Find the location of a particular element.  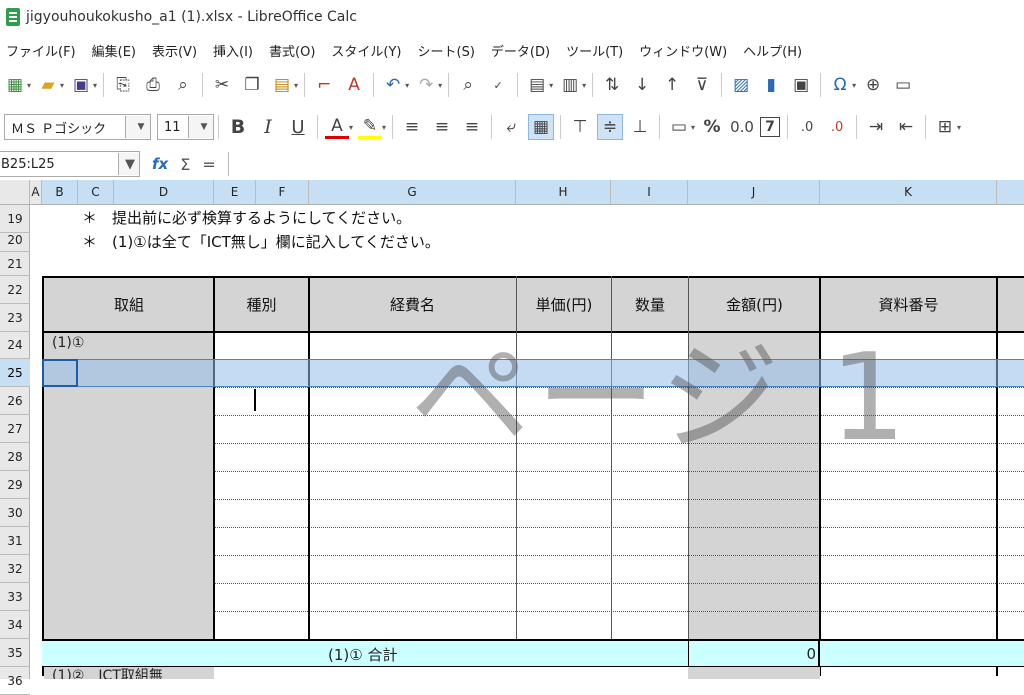

find-replace-icon: ⌕ is located at coordinates (468, 85).